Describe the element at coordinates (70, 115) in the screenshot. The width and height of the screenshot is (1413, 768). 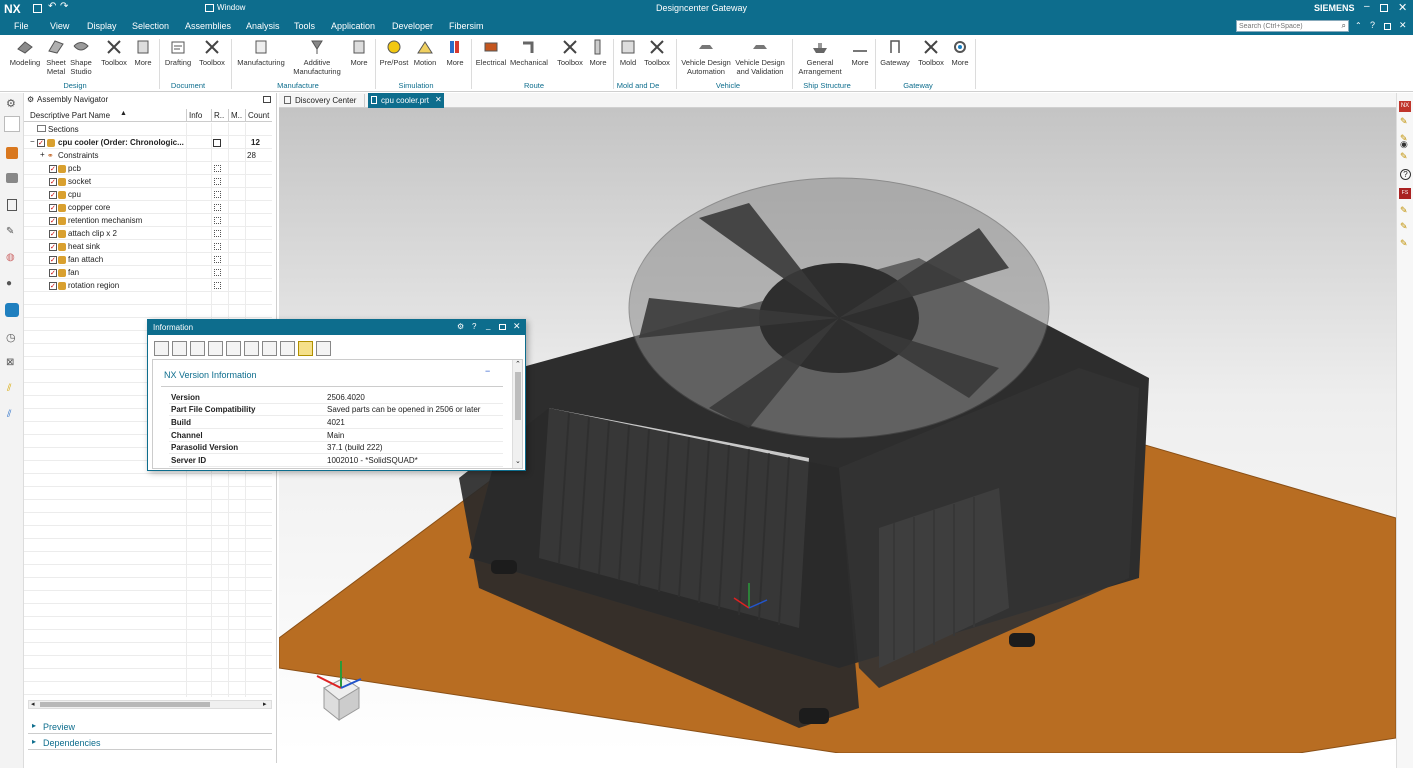
I see `column-part-name: Descriptive Part Name` at that location.